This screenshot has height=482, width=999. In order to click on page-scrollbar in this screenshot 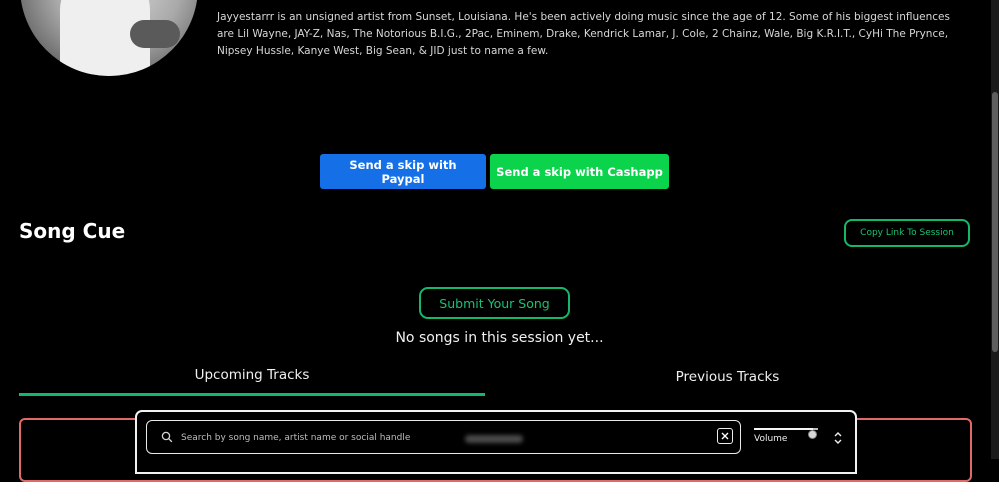, I will do `click(995, 229)`.